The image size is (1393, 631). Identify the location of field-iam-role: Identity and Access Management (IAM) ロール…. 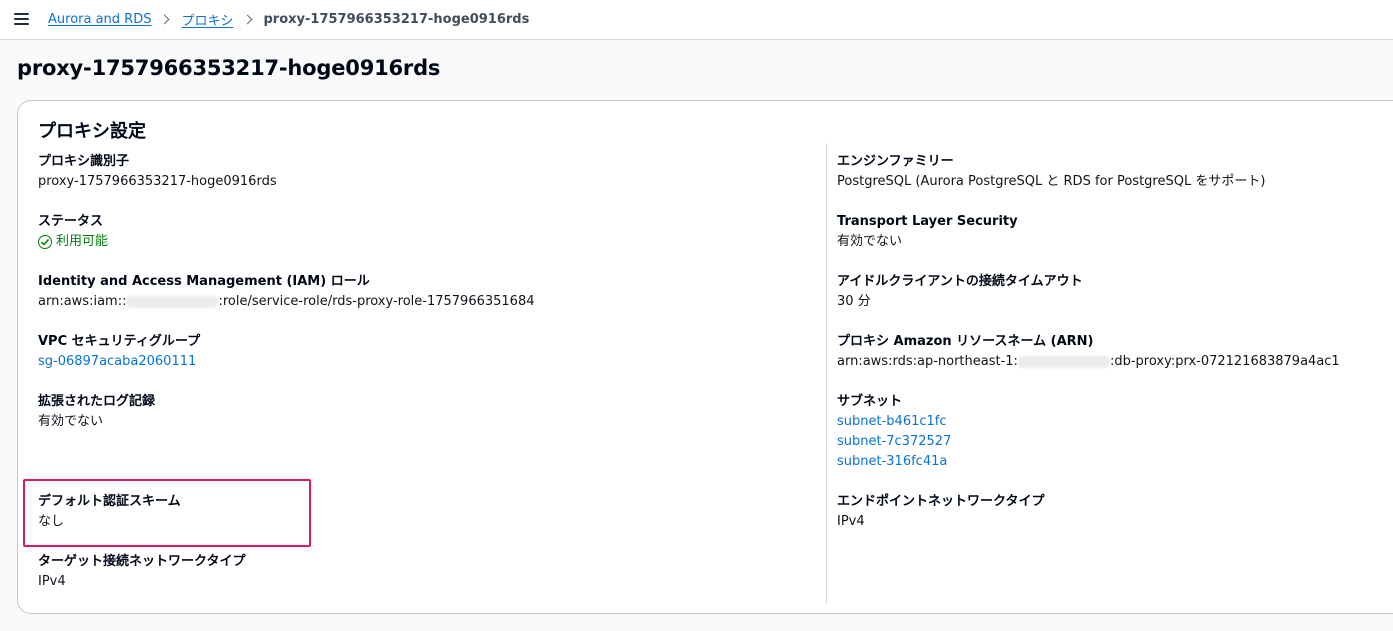
(286, 292).